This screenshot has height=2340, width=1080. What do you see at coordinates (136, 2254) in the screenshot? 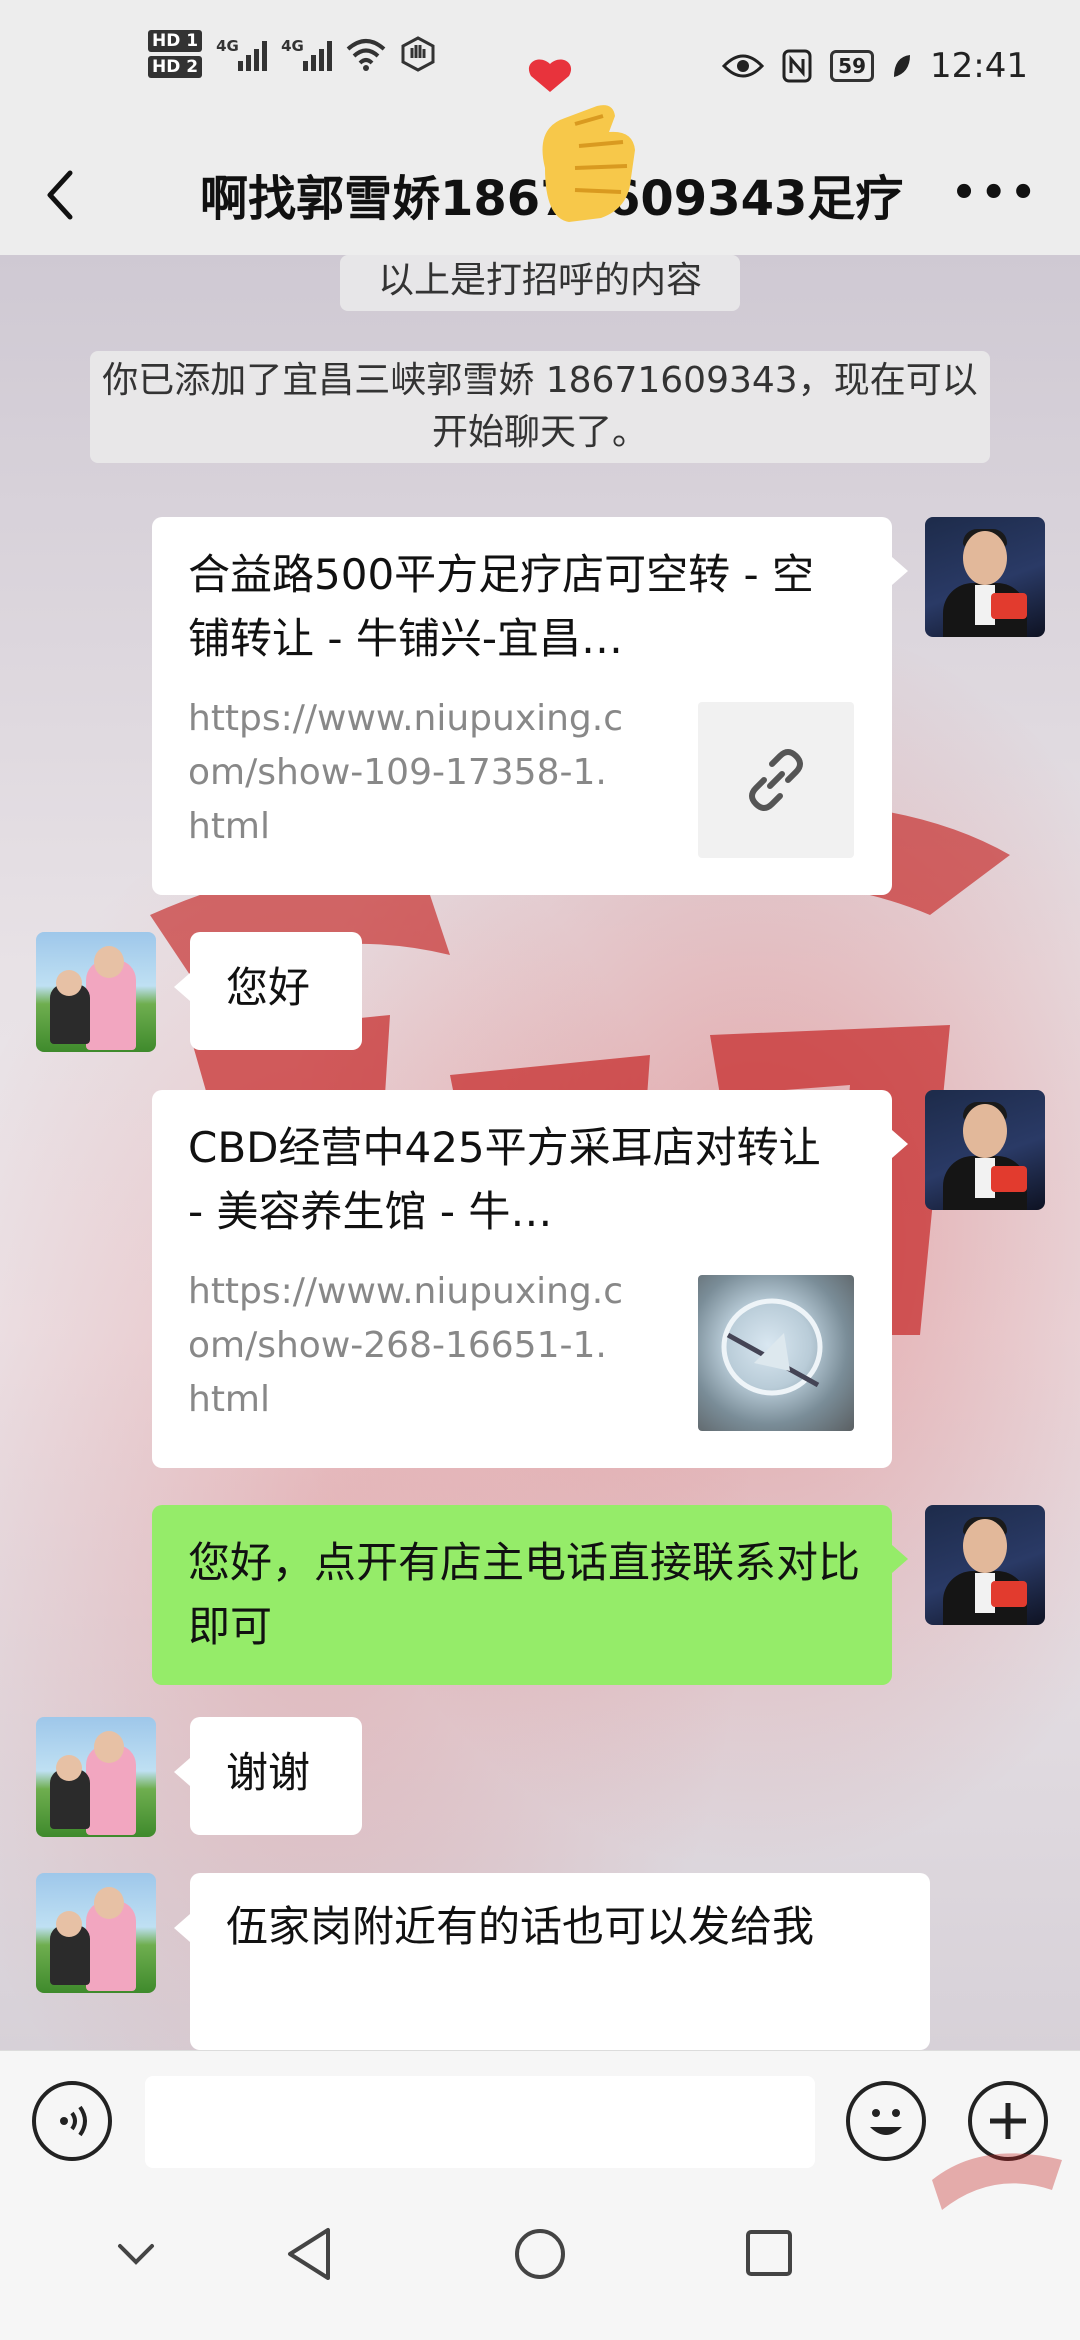
I see `chevron-down-icon` at bounding box center [136, 2254].